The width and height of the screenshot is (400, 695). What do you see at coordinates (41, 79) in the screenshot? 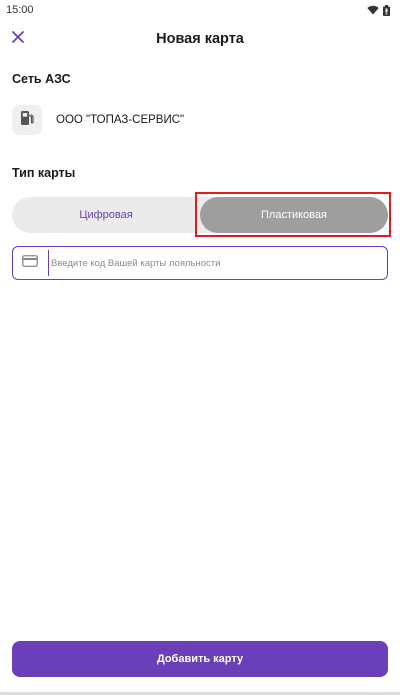
I see `station-section-label: Сеть АЗС` at bounding box center [41, 79].